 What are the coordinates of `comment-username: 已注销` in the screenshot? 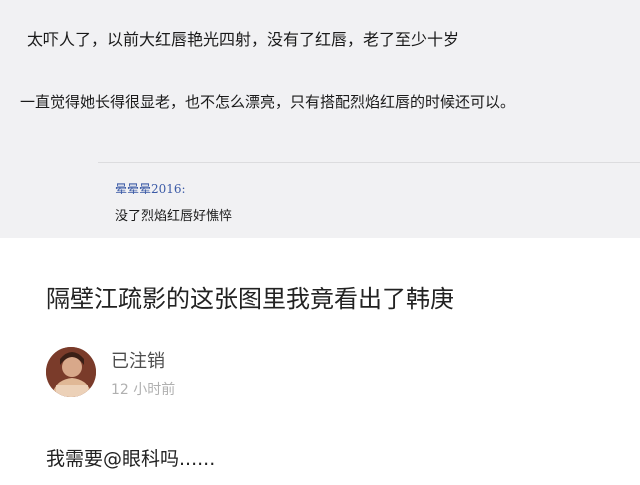 It's located at (138, 360).